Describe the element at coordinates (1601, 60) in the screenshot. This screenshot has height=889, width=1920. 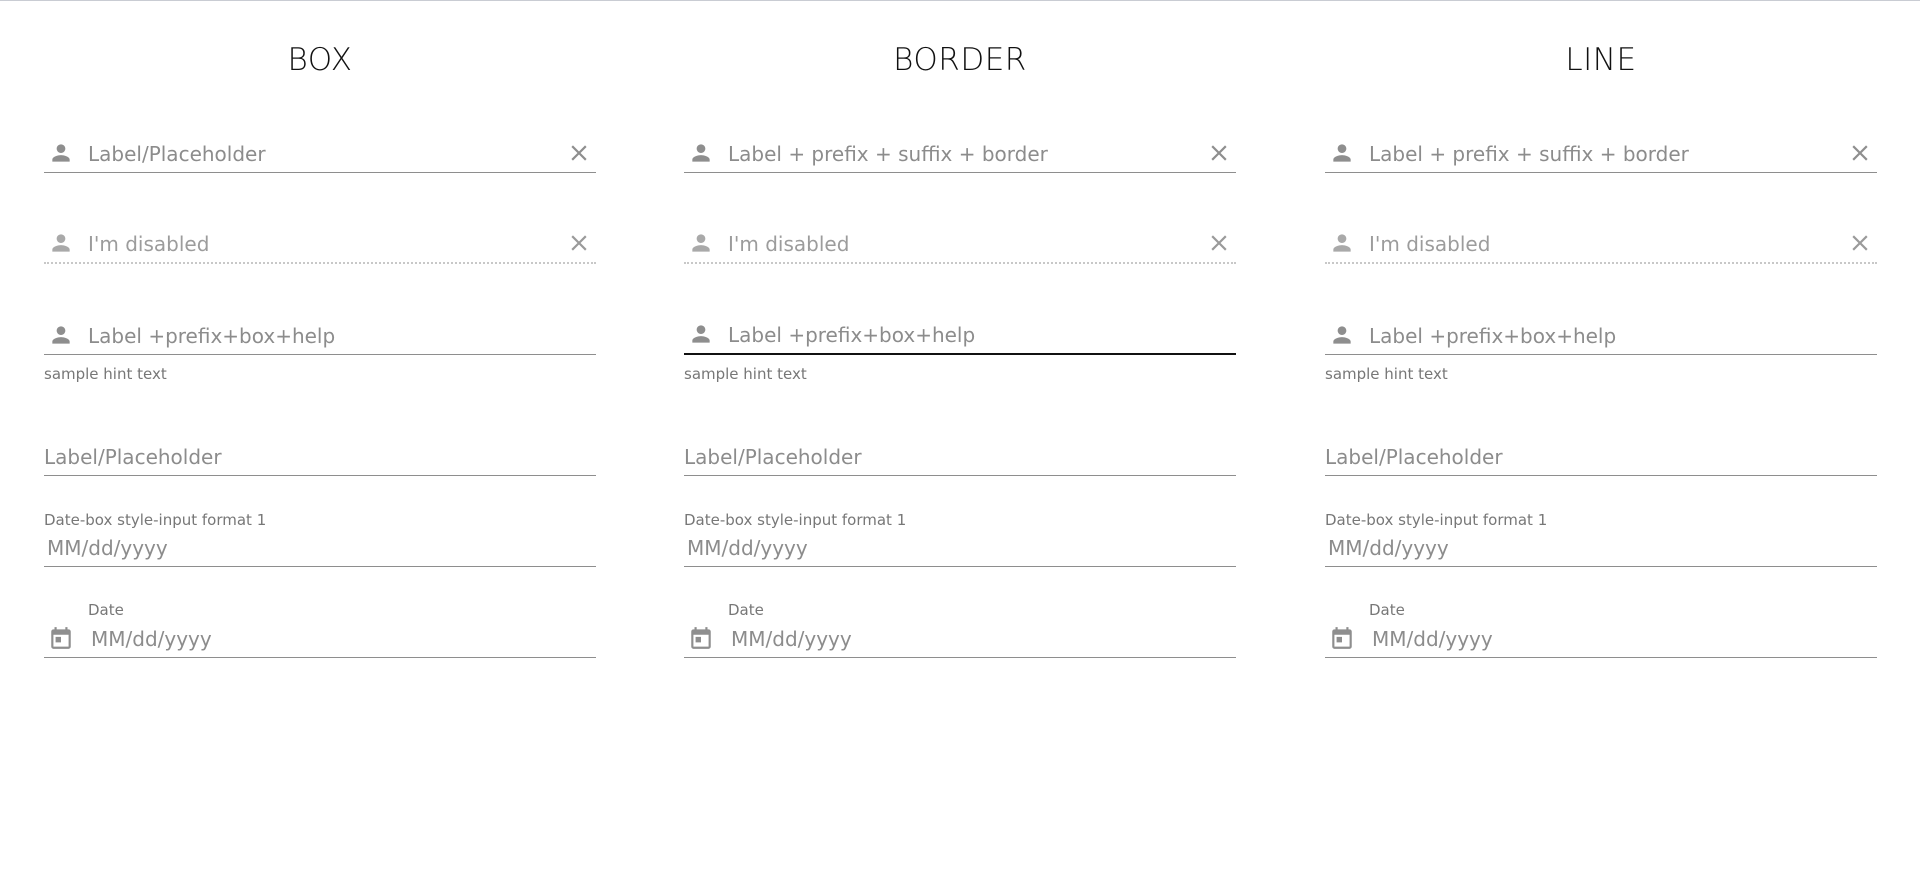
I see `column-title: LINE` at that location.